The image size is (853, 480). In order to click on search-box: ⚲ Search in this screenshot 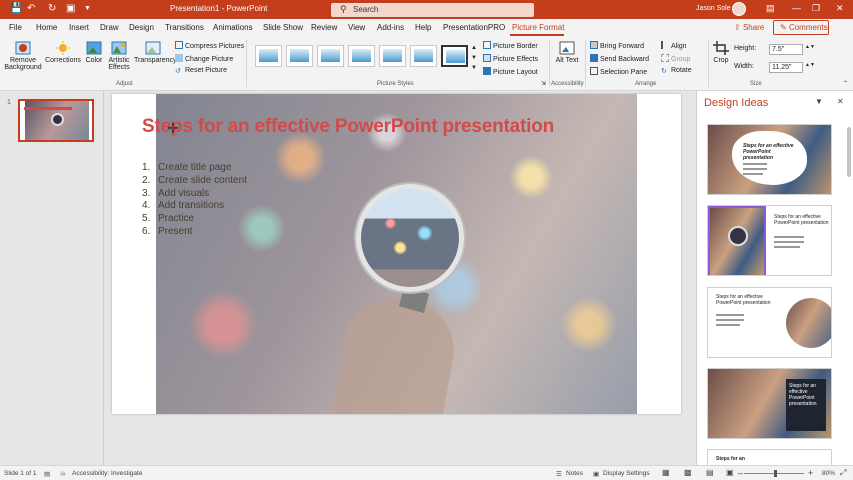, I will do `click(432, 10)`.